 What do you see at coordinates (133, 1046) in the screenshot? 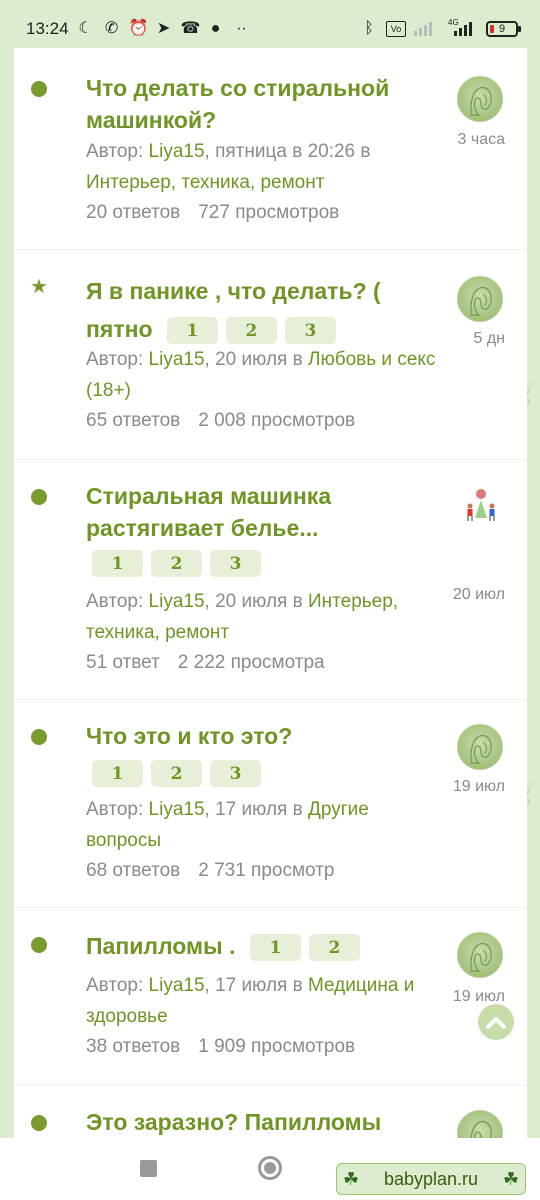
I see `replies-count: 38 ответов` at bounding box center [133, 1046].